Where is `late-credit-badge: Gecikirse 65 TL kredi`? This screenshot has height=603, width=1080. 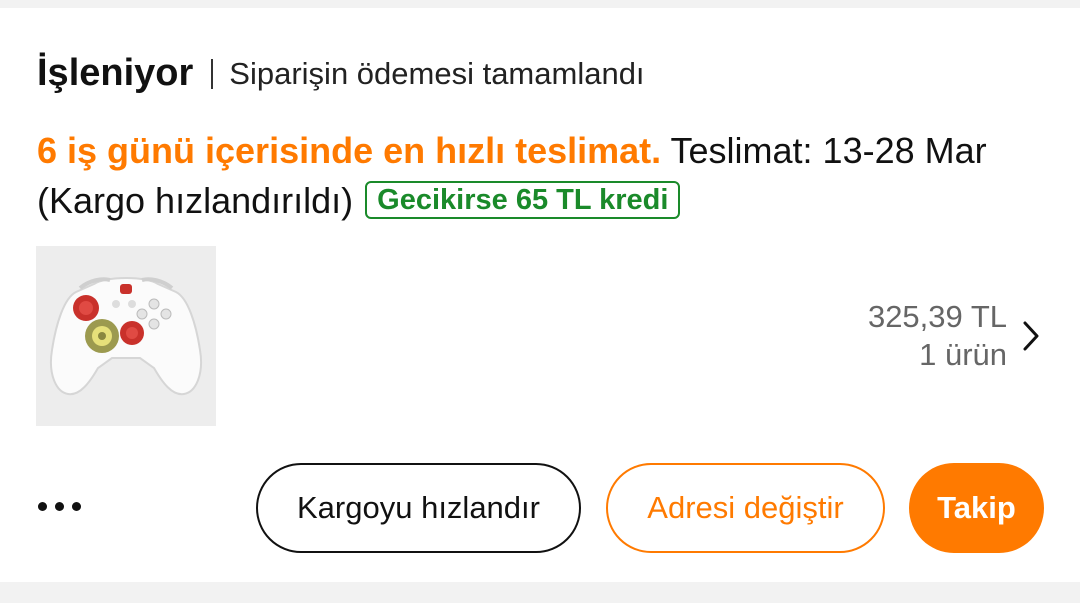
late-credit-badge: Gecikirse 65 TL kredi is located at coordinates (523, 200).